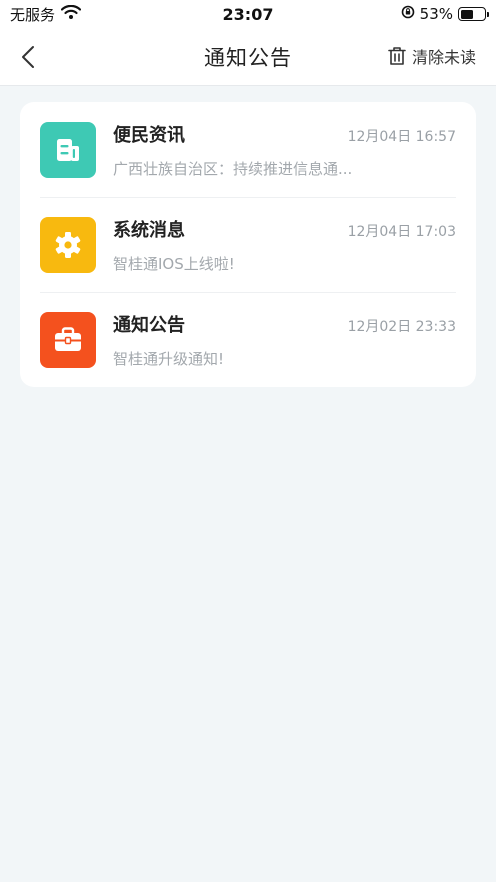 The width and height of the screenshot is (496, 882). I want to click on battery-icon, so click(473, 14).